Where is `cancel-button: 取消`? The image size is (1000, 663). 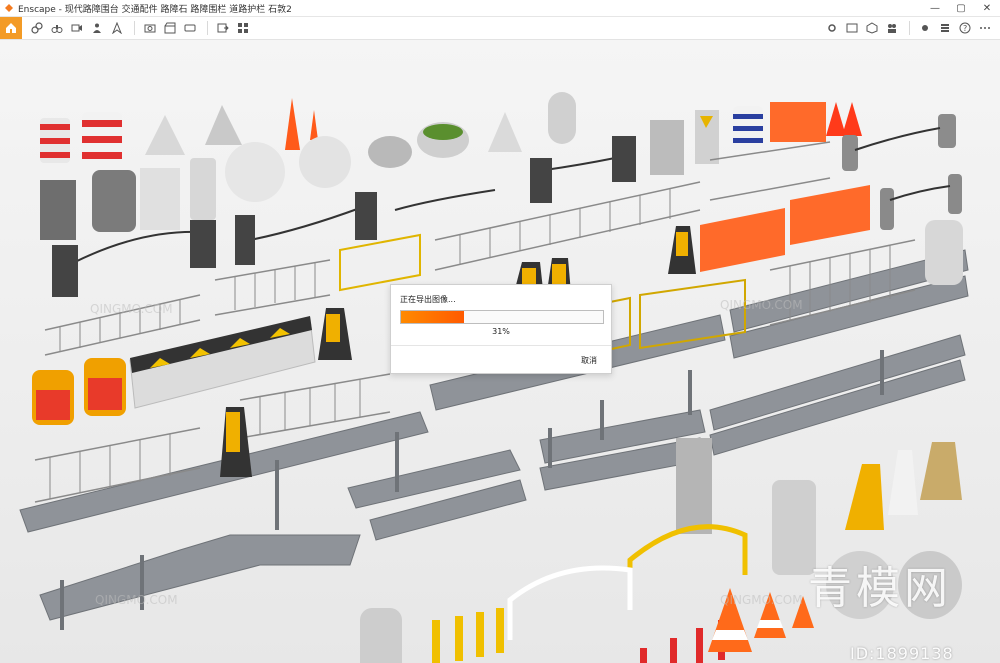 cancel-button: 取消 is located at coordinates (589, 360).